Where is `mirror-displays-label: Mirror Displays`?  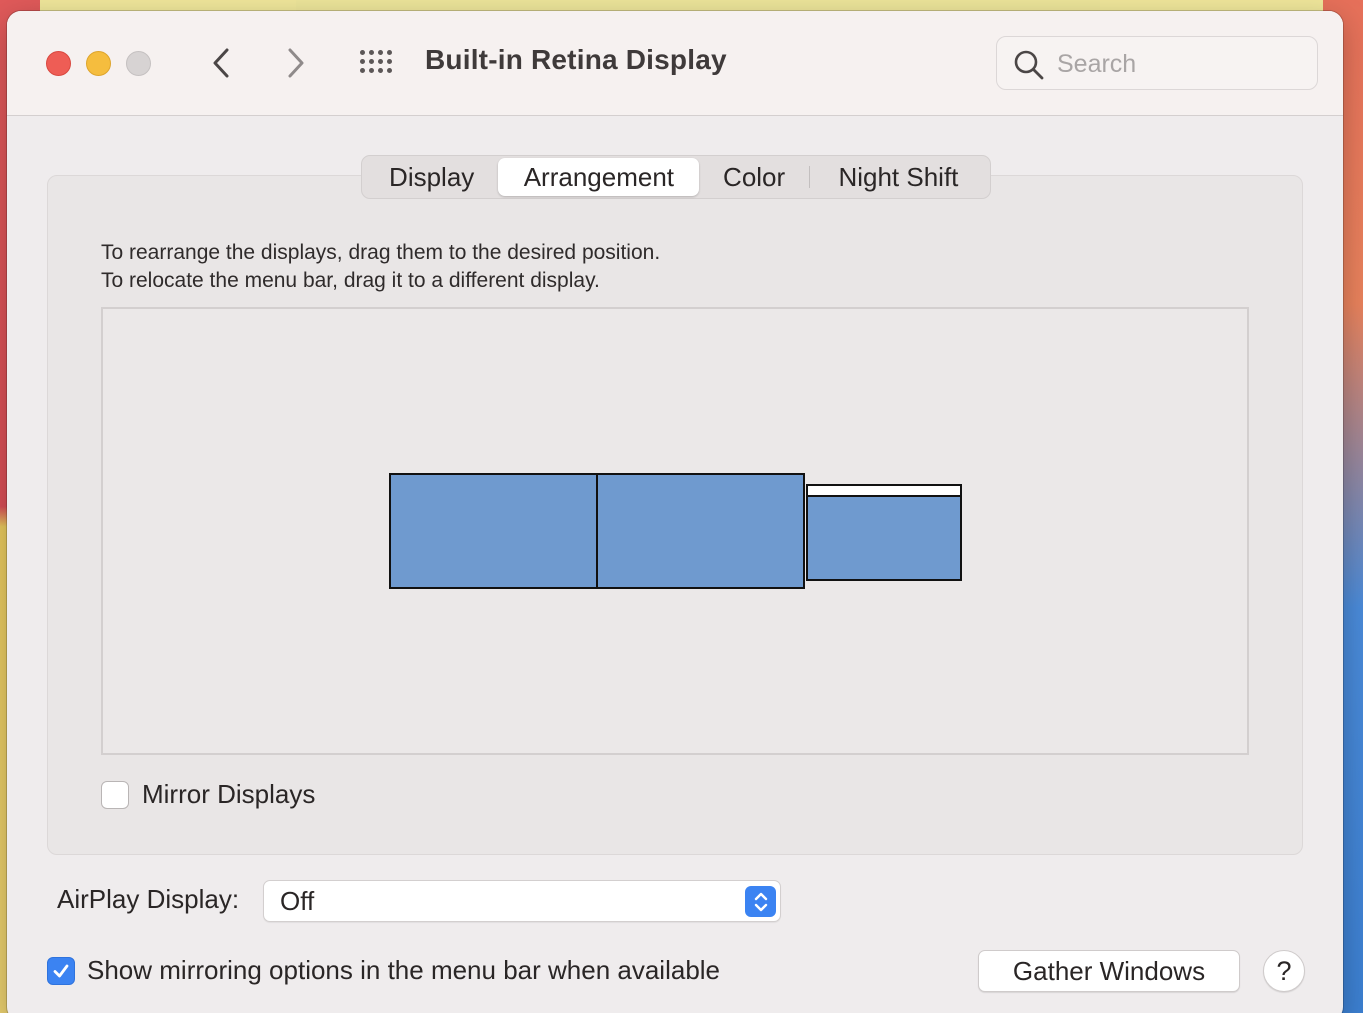
mirror-displays-label: Mirror Displays is located at coordinates (229, 794).